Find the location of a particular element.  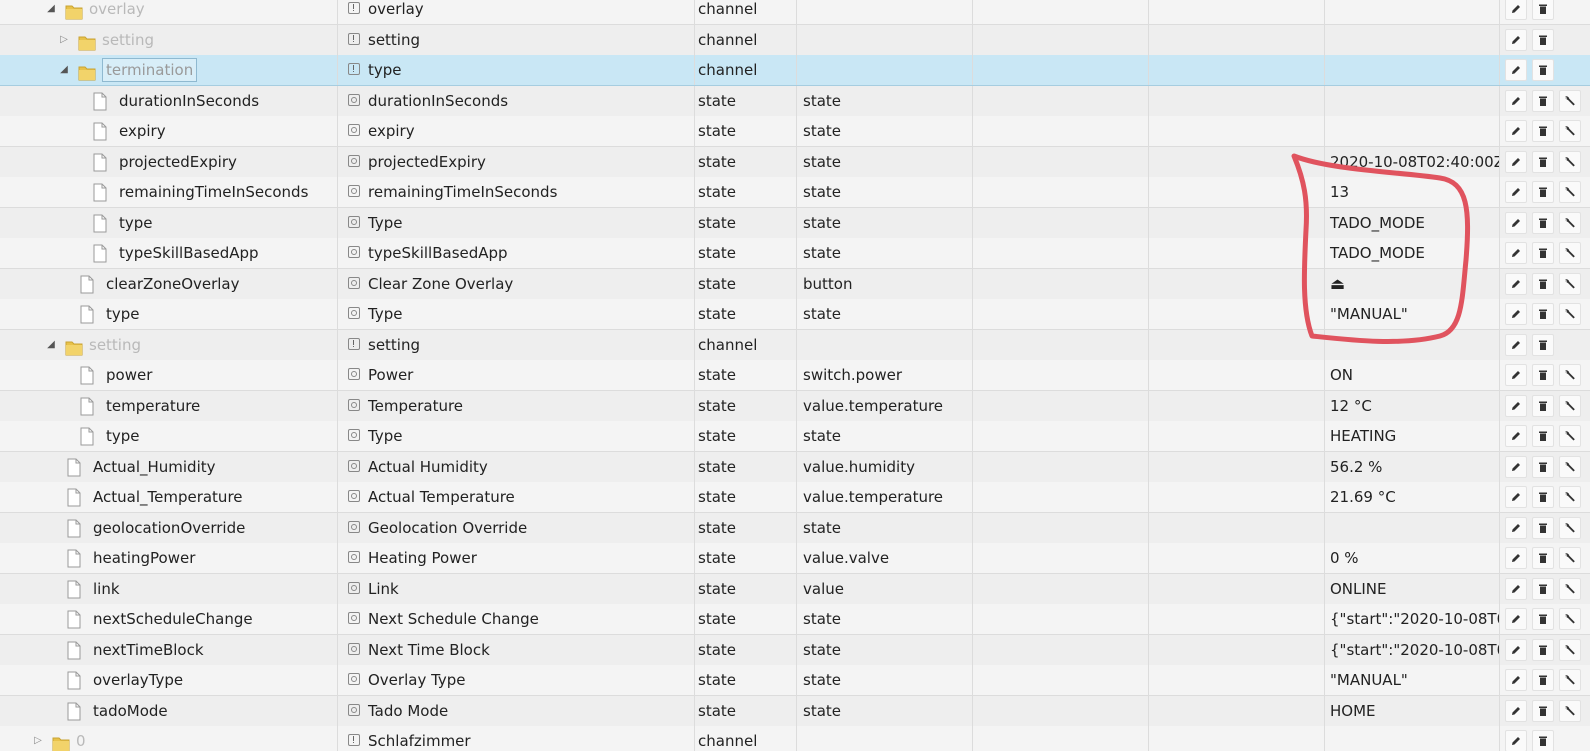

table-row: type Type state state "MANUAL" is located at coordinates (795, 314).